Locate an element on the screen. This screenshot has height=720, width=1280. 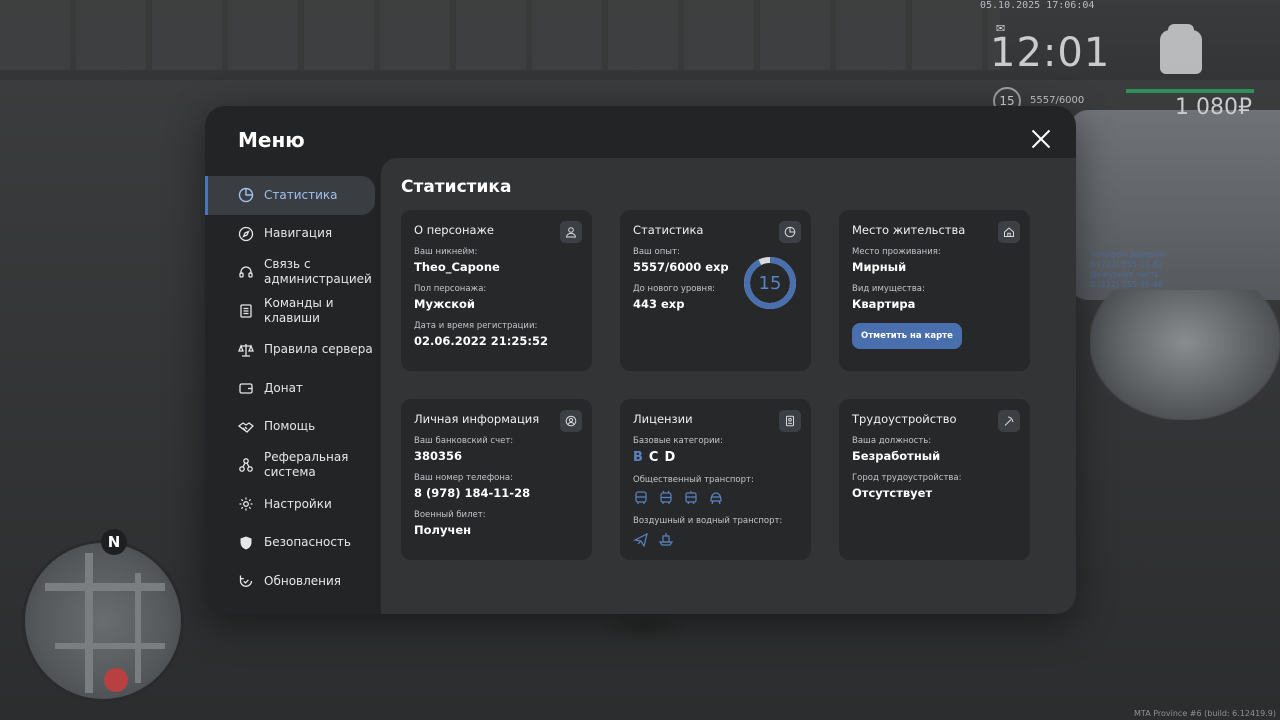
sidebar-item-referral: Реферальная система is located at coordinates (293, 465).